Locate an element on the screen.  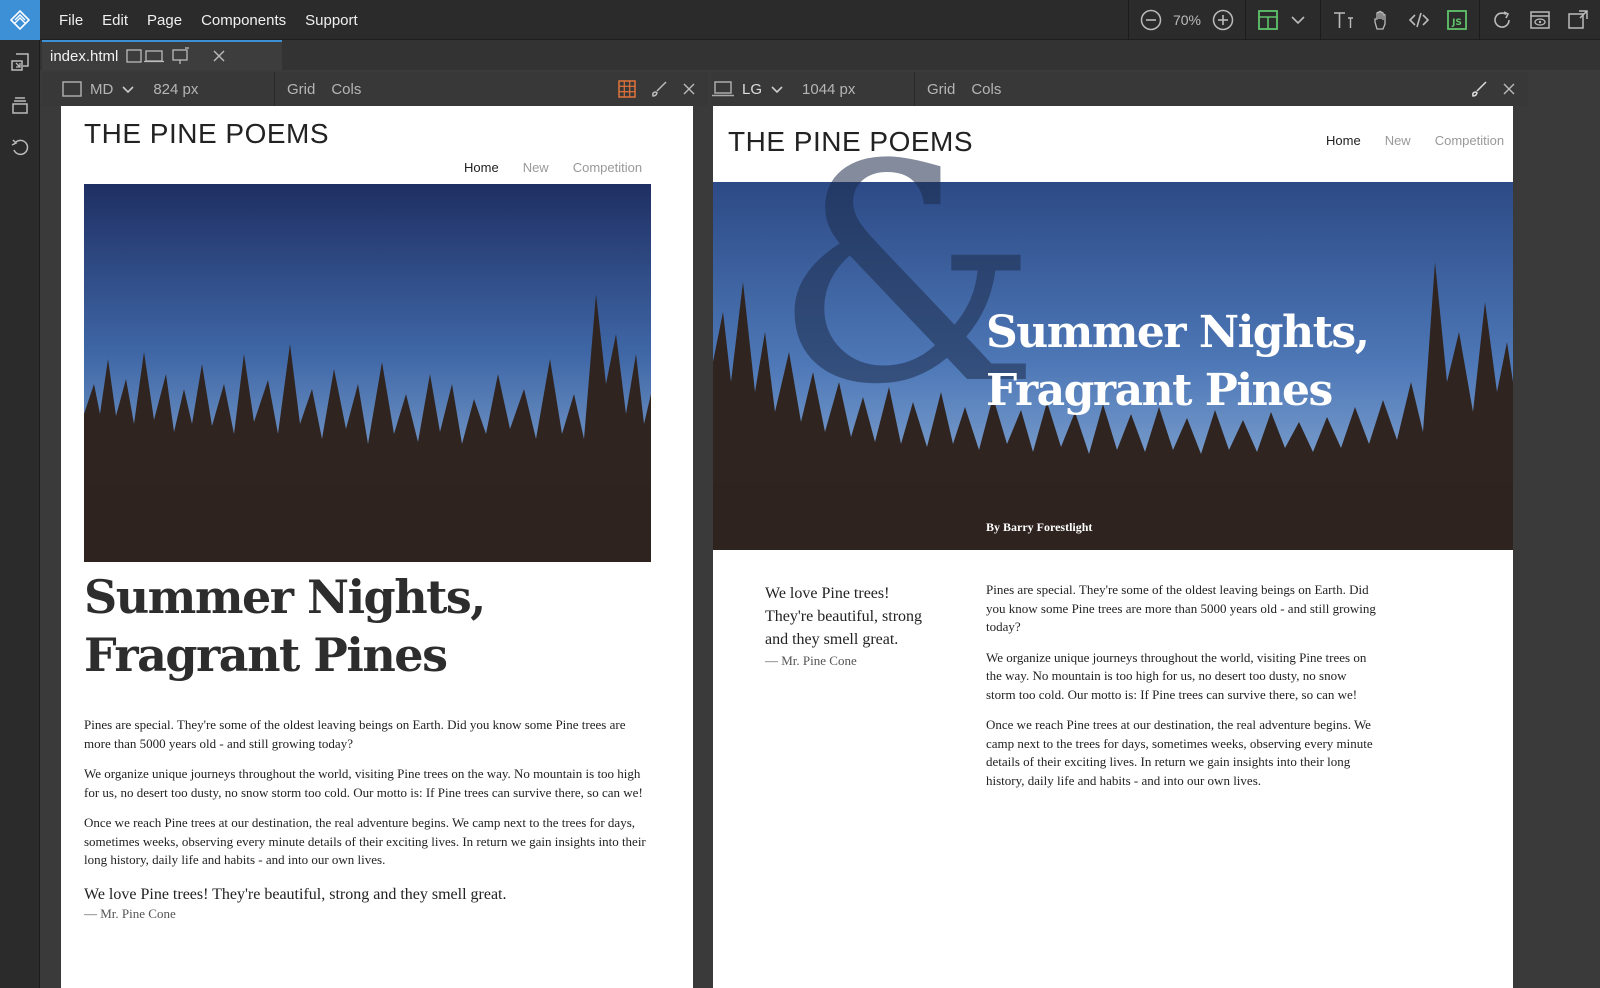
code-icon is located at coordinates (1419, 20).